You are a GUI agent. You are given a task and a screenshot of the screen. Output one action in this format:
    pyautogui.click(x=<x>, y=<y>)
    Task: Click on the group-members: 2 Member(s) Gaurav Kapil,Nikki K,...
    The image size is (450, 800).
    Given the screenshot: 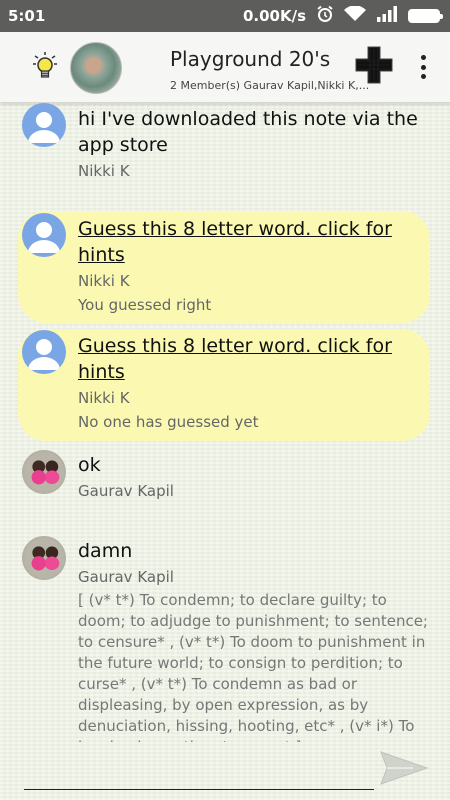 What is the action you would take?
    pyautogui.click(x=269, y=85)
    